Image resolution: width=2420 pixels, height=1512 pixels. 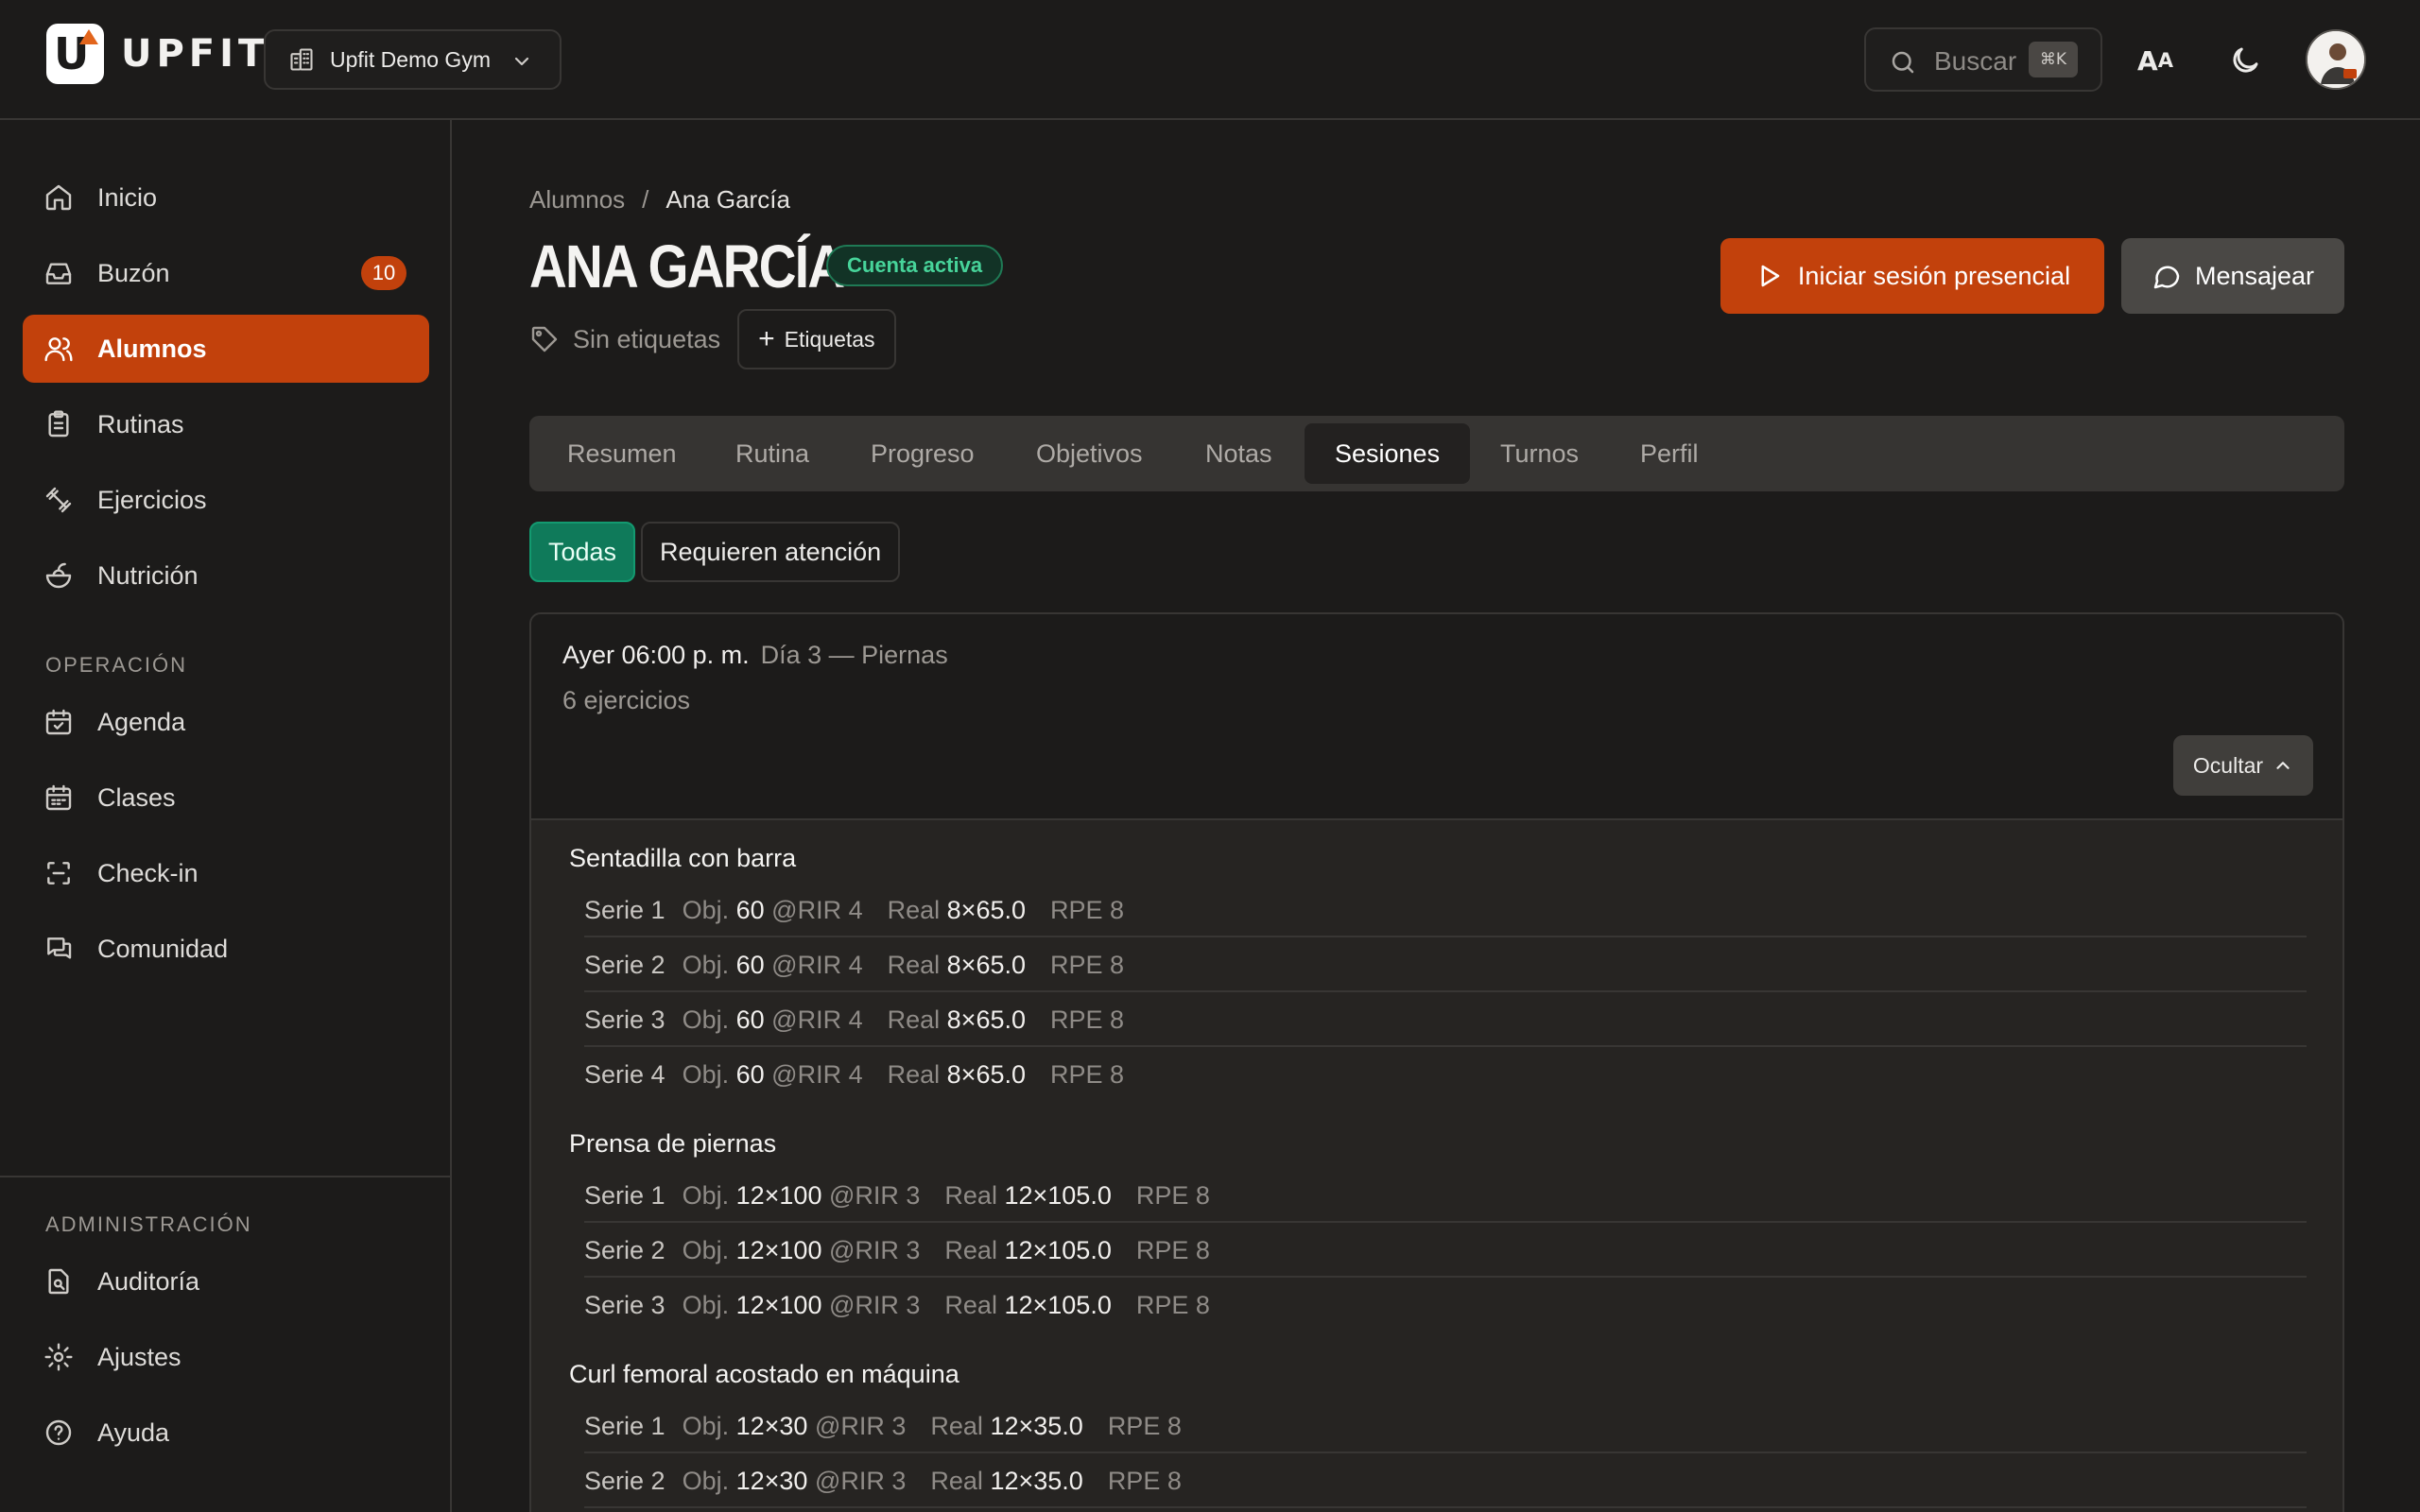 I want to click on gym-name: Upfit Demo Gym, so click(x=410, y=59).